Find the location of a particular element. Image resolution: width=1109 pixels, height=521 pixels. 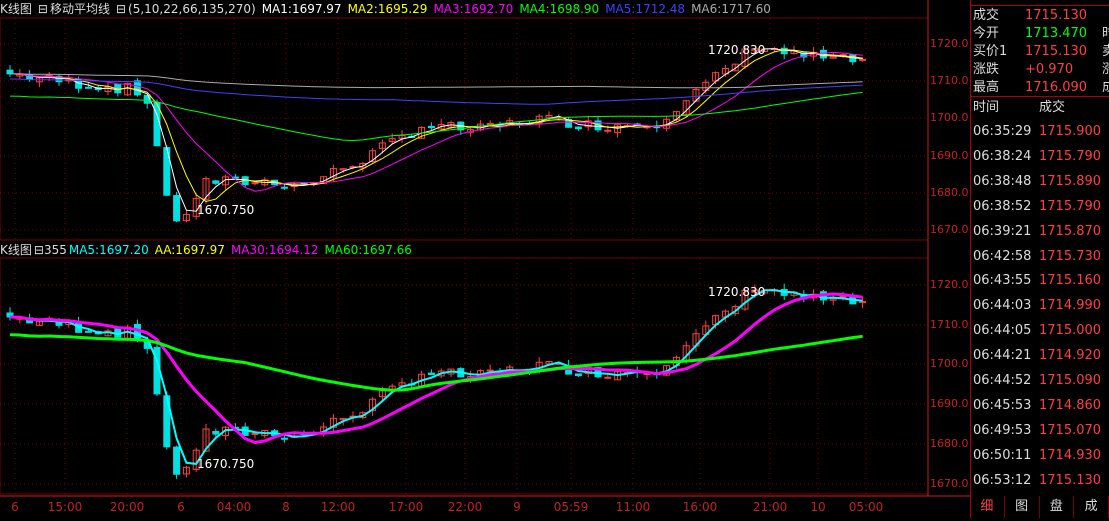

ticks-header: 时间 成交 is located at coordinates (1019, 108).